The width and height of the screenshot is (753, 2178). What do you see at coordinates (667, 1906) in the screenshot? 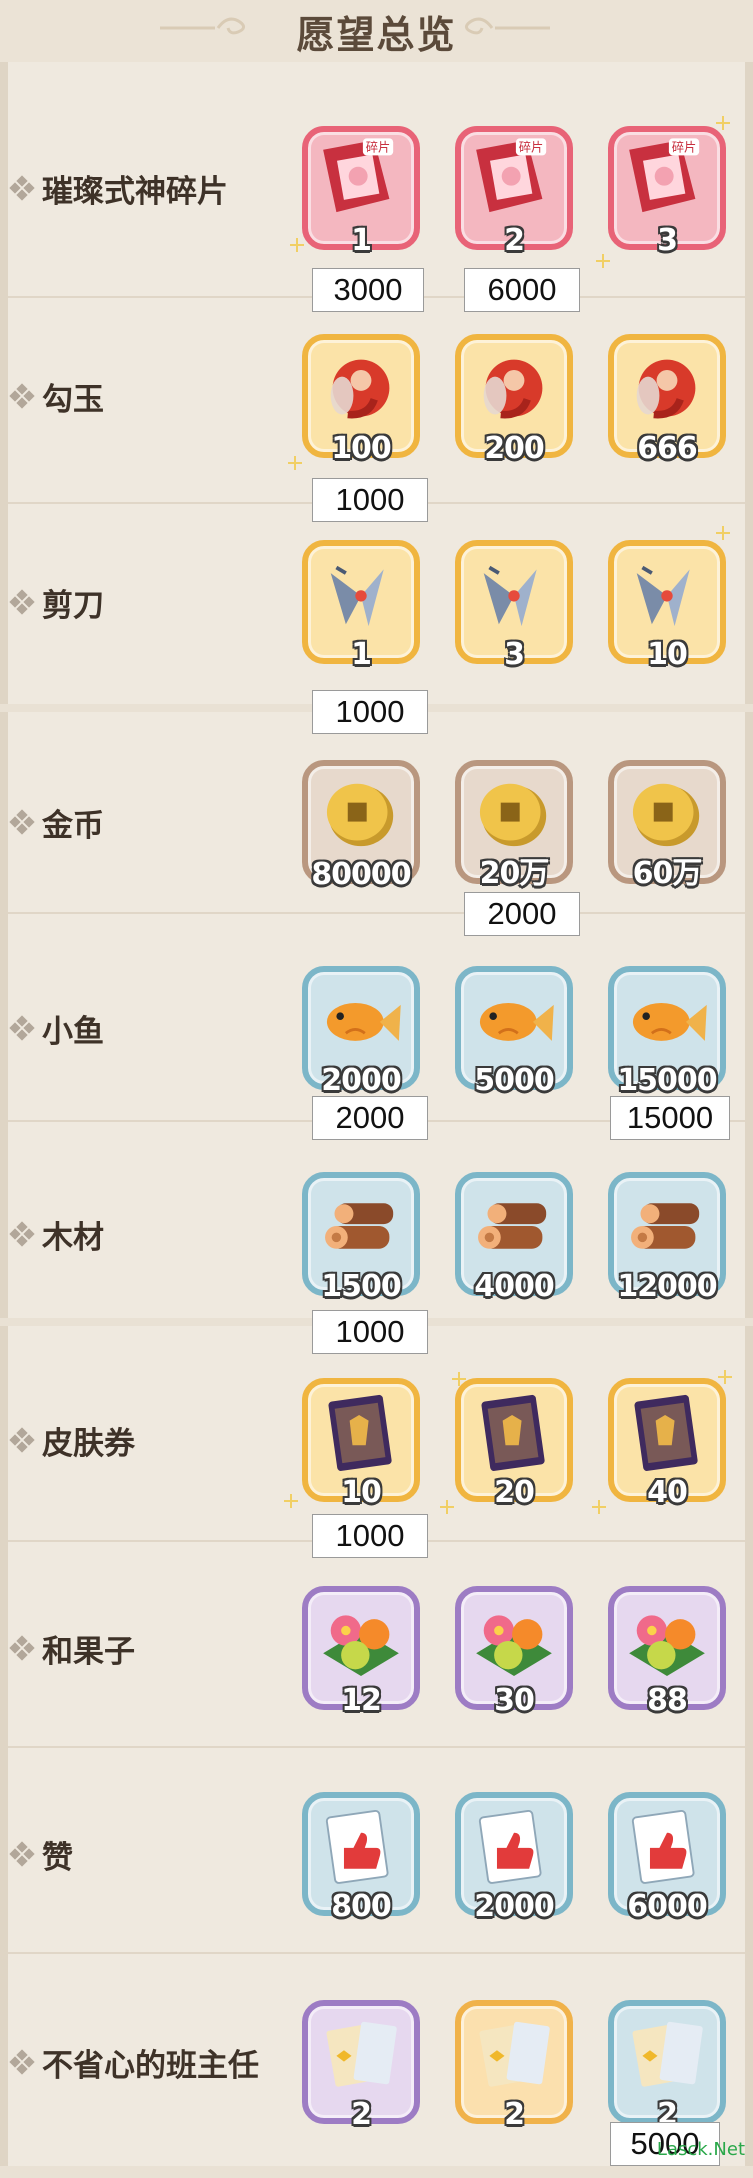
I see `tile-count: 6000` at bounding box center [667, 1906].